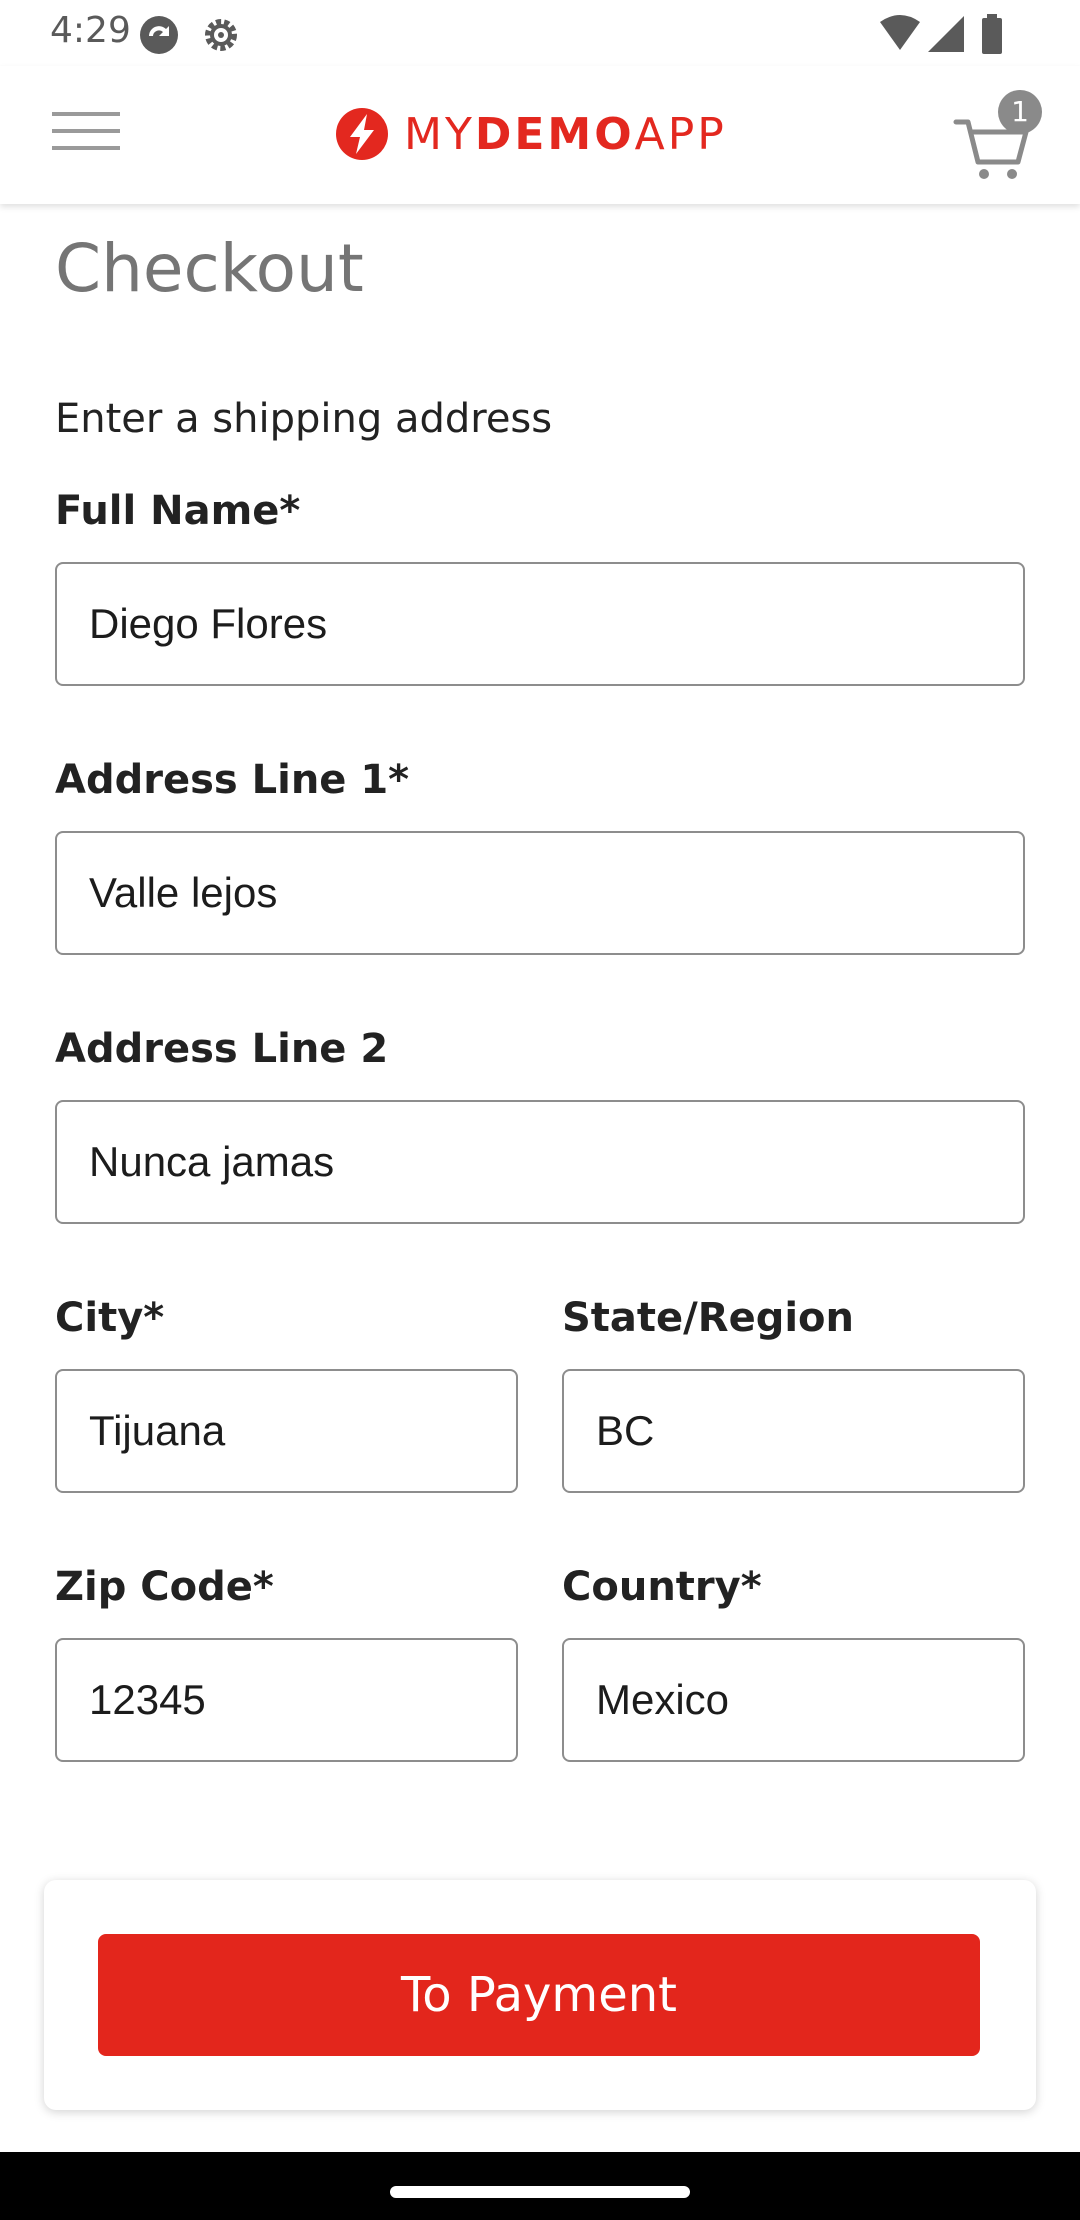 This screenshot has height=2220, width=1080. What do you see at coordinates (793, 1700) in the screenshot?
I see `country-input` at bounding box center [793, 1700].